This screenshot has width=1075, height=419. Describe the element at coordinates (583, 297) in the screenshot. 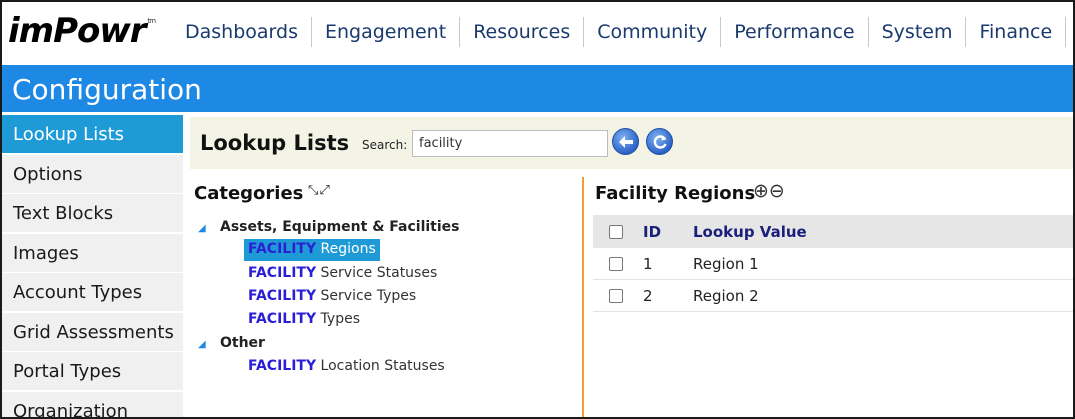

I see `panel-splitter` at that location.